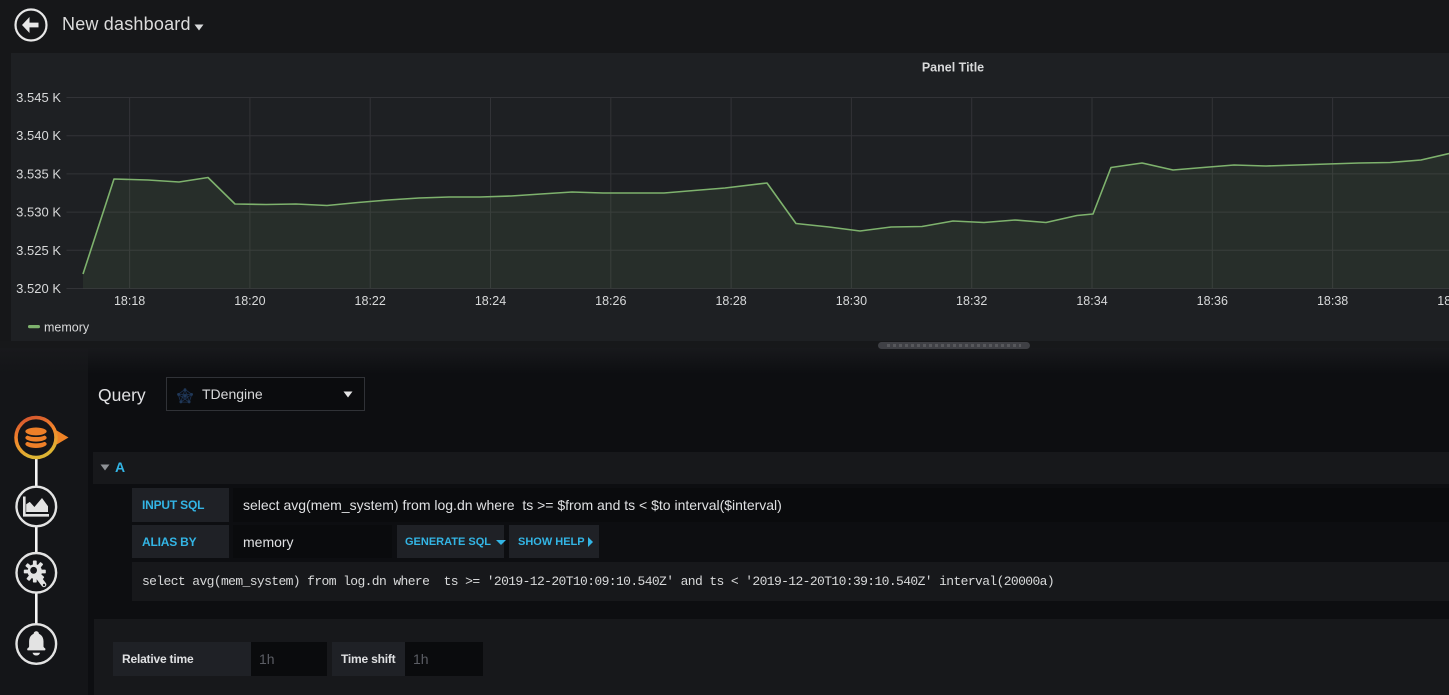 This screenshot has height=695, width=1449. What do you see at coordinates (1332, 301) in the screenshot?
I see `svg-text: 18:38` at bounding box center [1332, 301].